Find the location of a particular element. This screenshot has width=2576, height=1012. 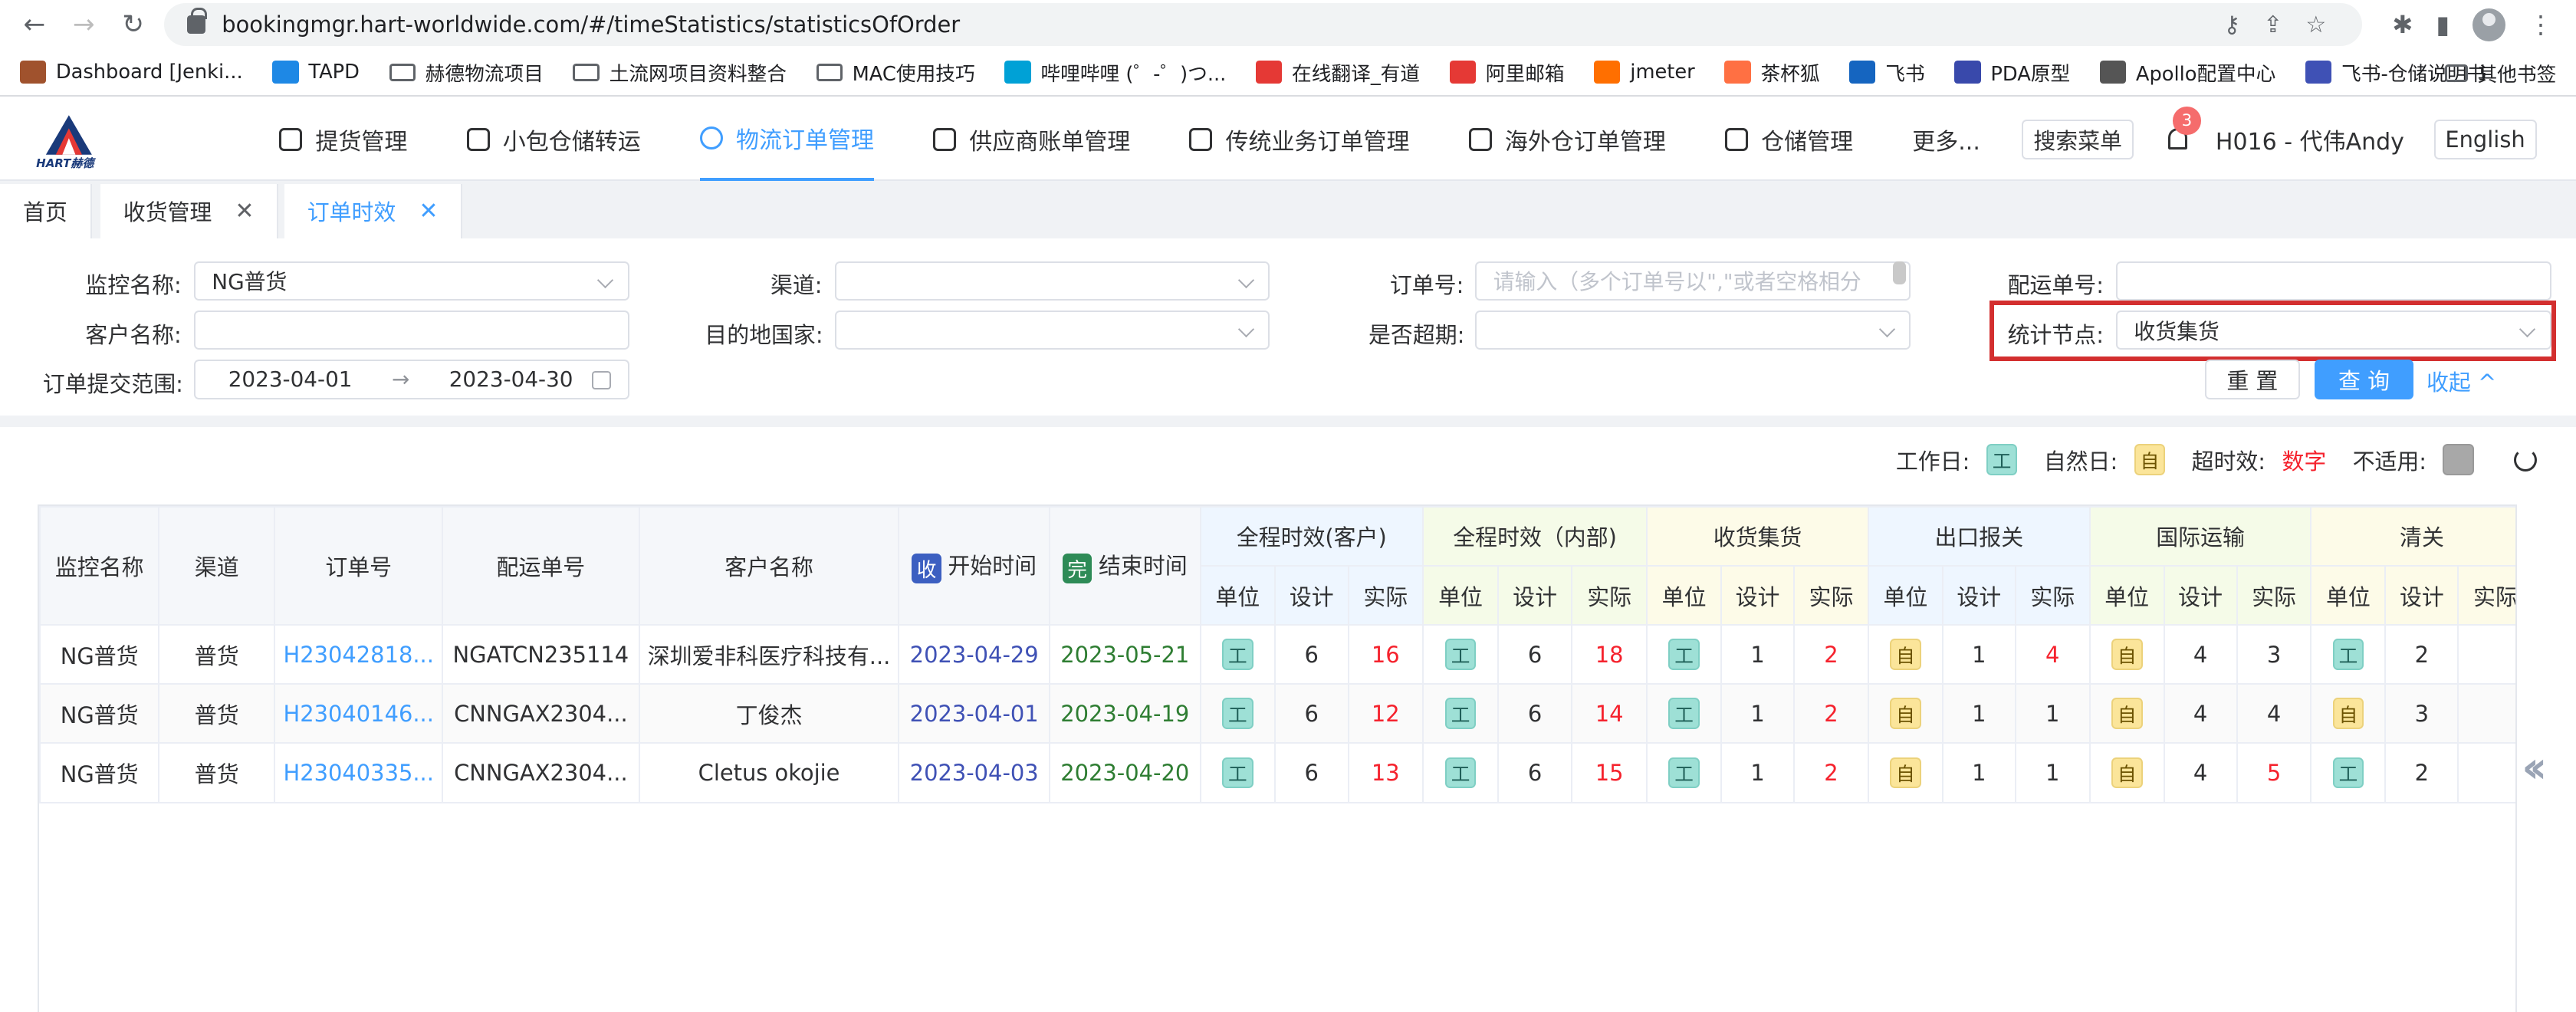

header-tag: 收 is located at coordinates (927, 569).